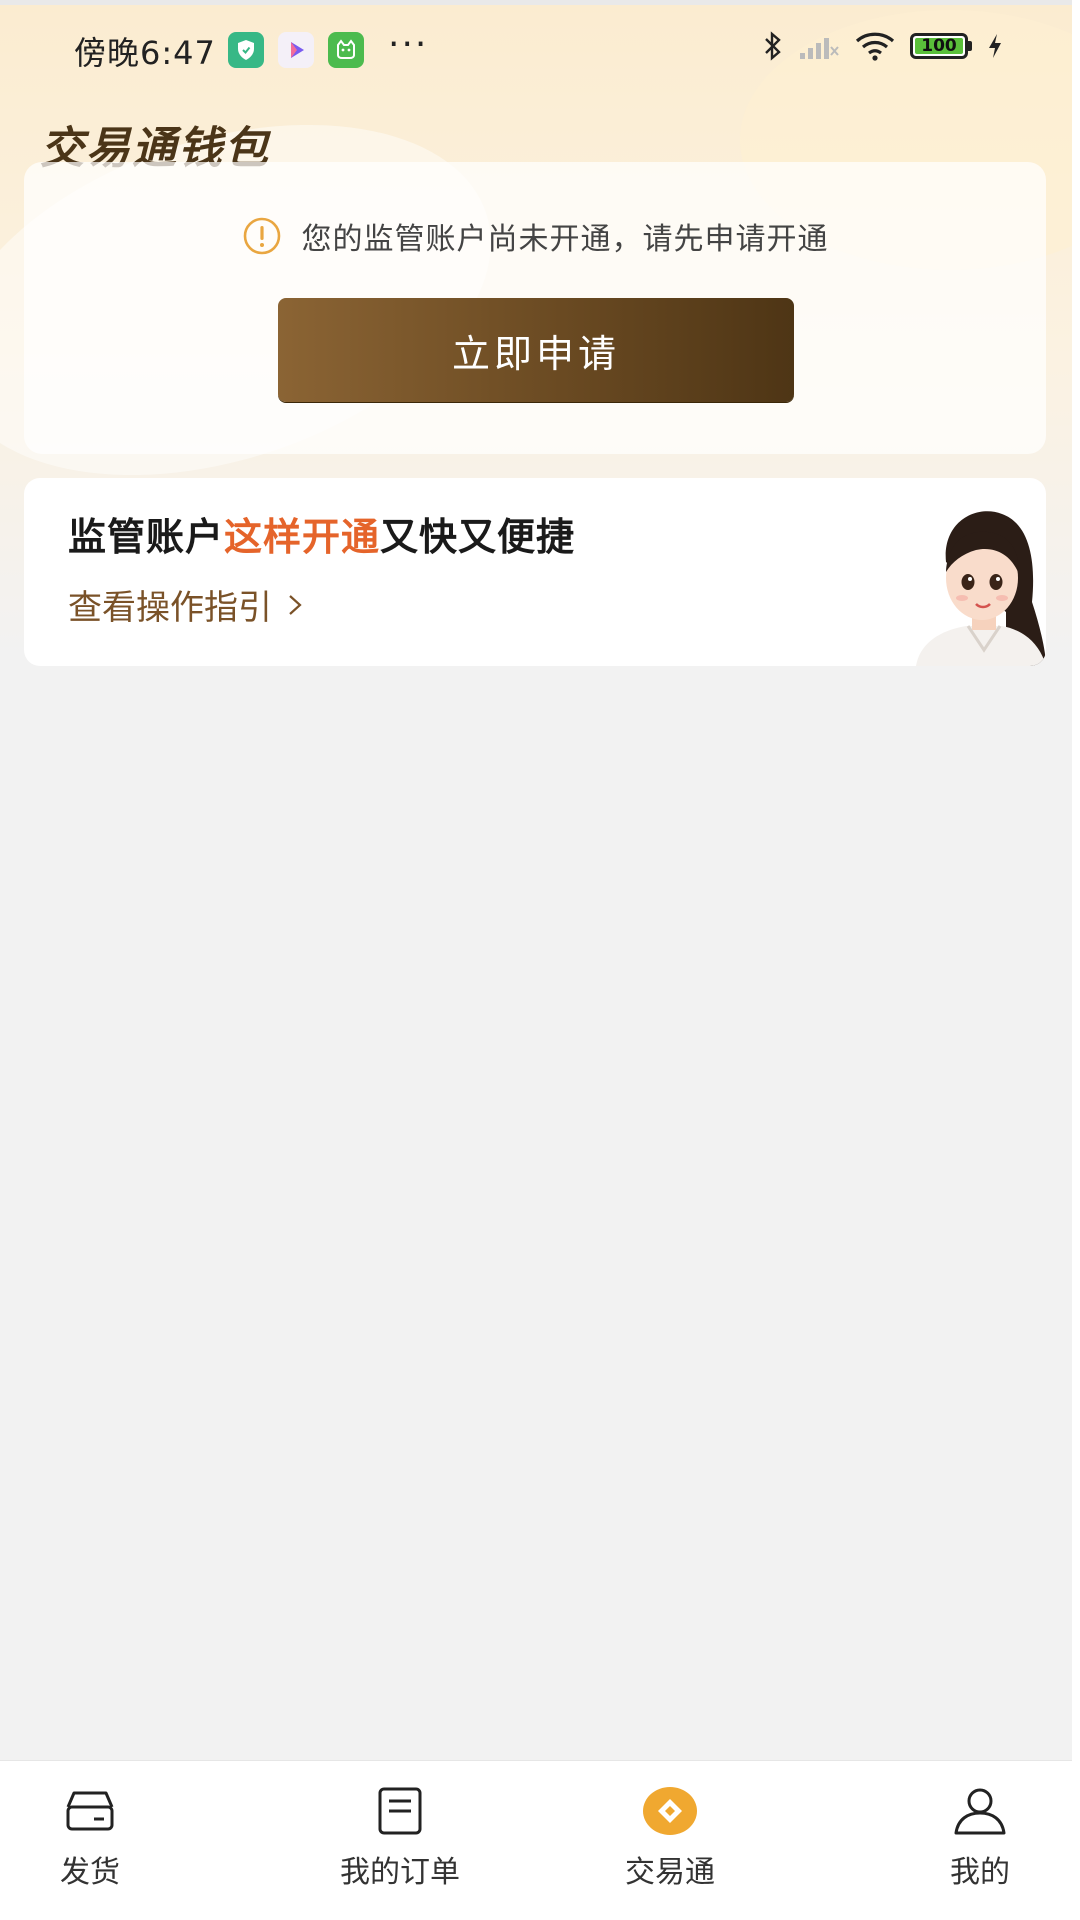  What do you see at coordinates (246, 50) in the screenshot?
I see `shield-app-icon` at bounding box center [246, 50].